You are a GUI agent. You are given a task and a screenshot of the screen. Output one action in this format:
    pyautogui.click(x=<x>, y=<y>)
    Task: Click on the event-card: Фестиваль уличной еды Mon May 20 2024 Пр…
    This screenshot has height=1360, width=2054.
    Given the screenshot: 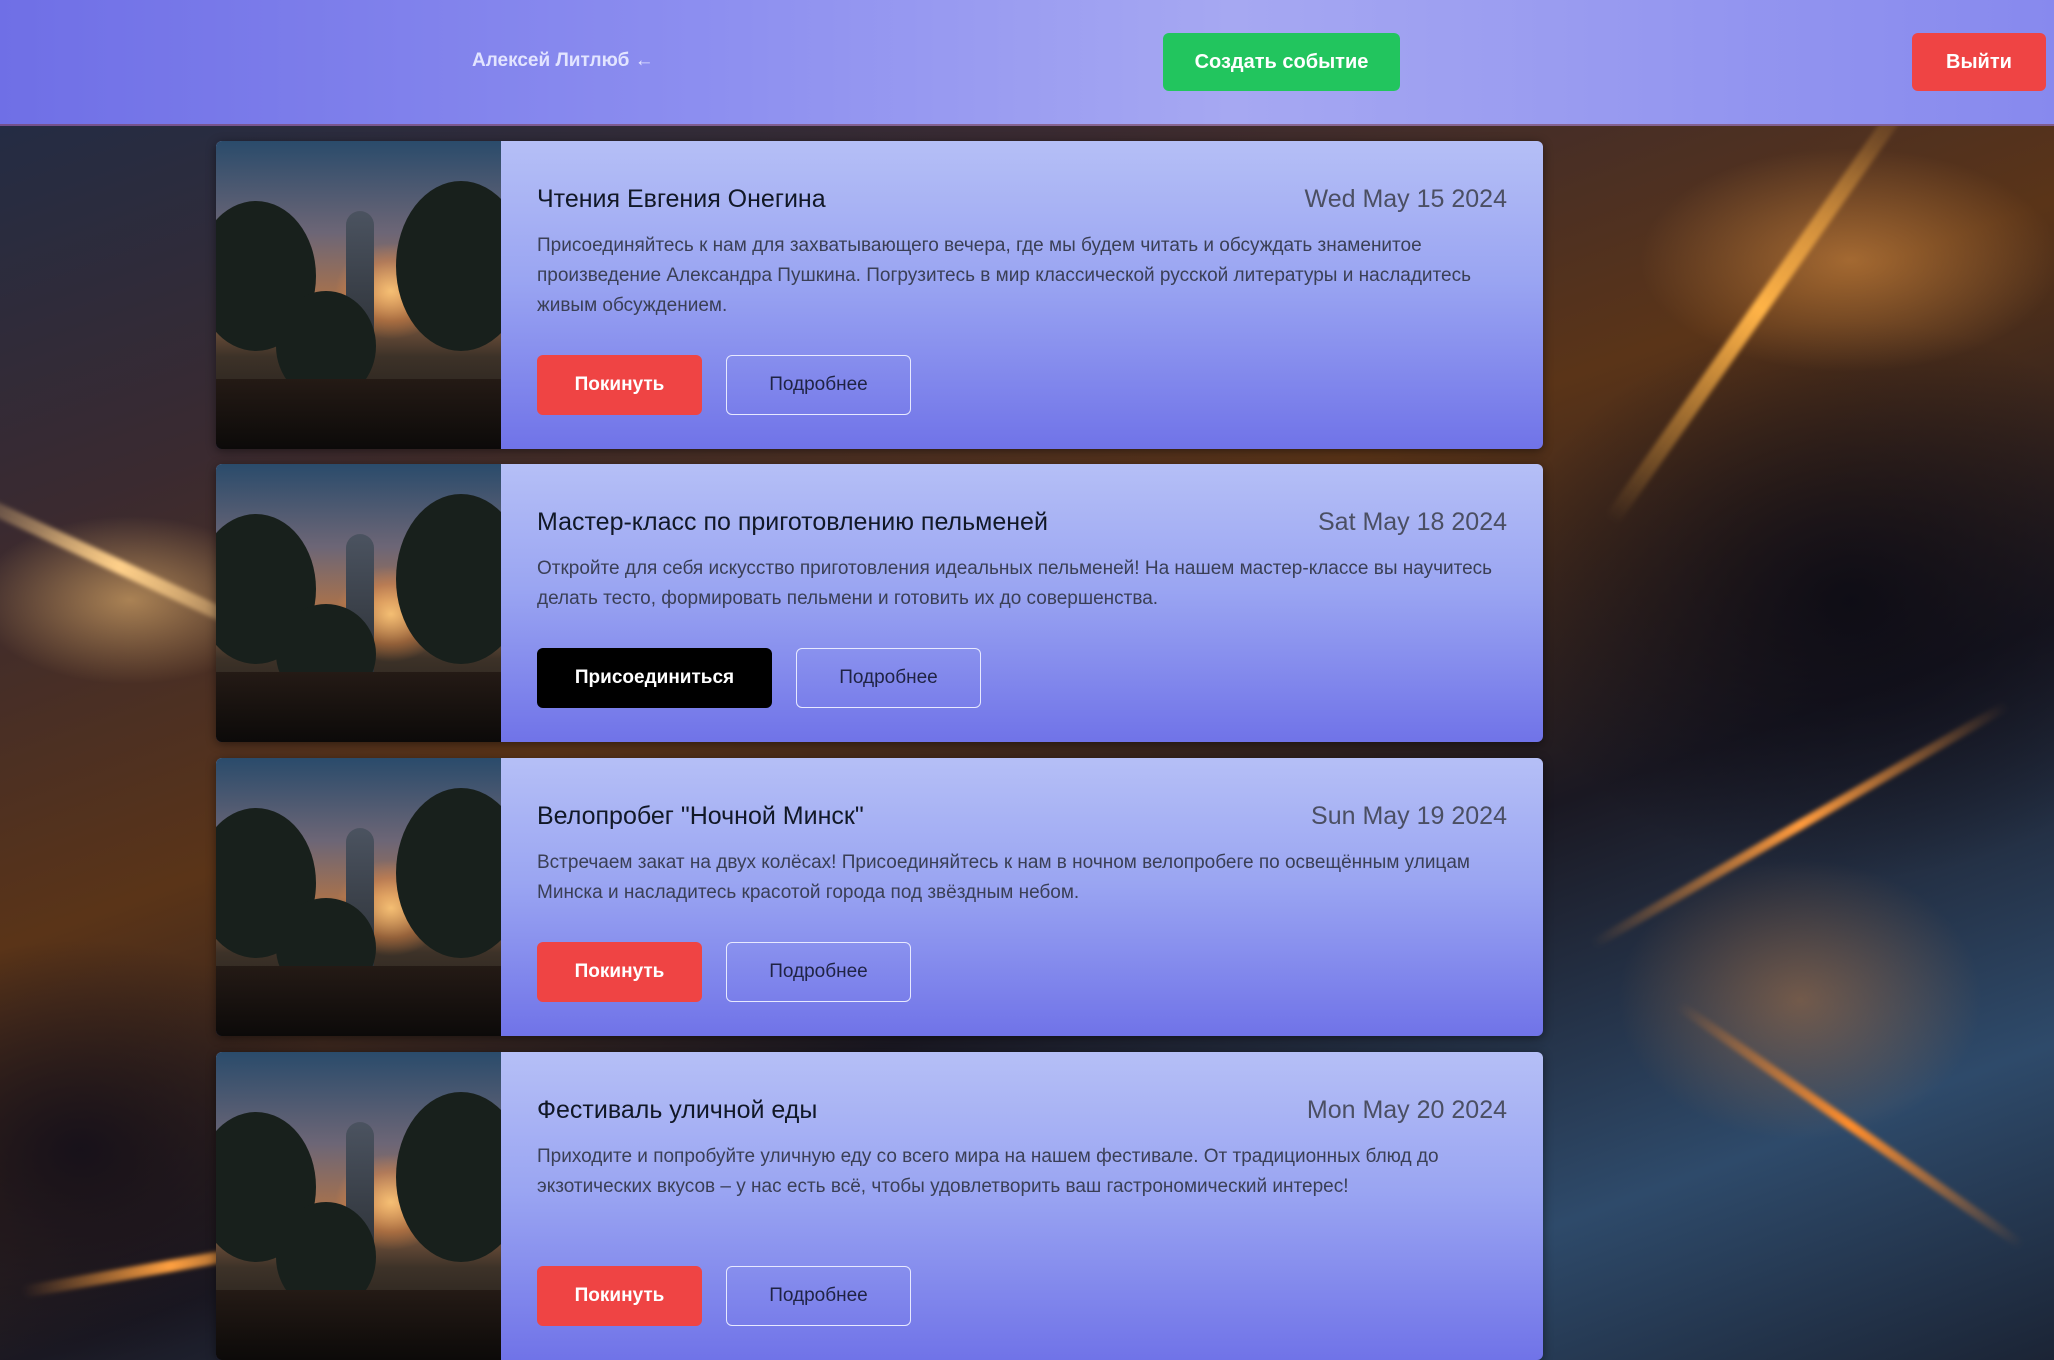 What is the action you would take?
    pyautogui.click(x=879, y=1206)
    